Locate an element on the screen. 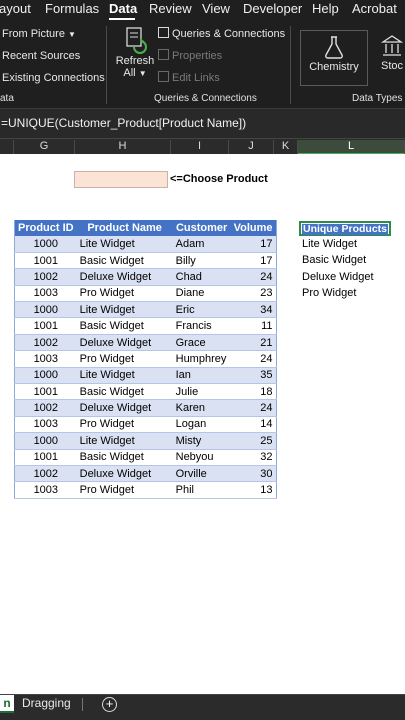  add-sheet-icon: + is located at coordinates (109, 704).